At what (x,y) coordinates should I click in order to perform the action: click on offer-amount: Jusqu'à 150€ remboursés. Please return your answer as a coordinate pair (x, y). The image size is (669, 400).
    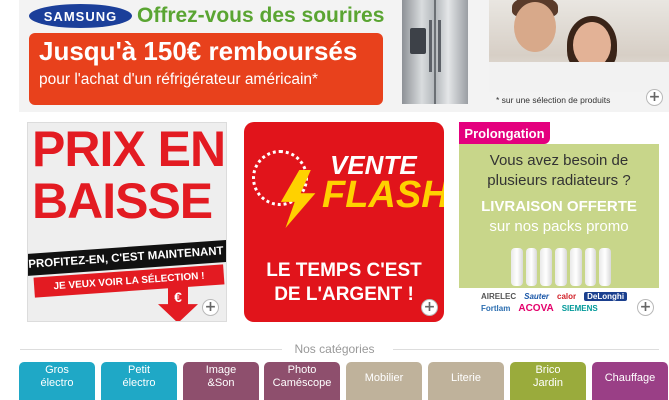
    Looking at the image, I should click on (198, 51).